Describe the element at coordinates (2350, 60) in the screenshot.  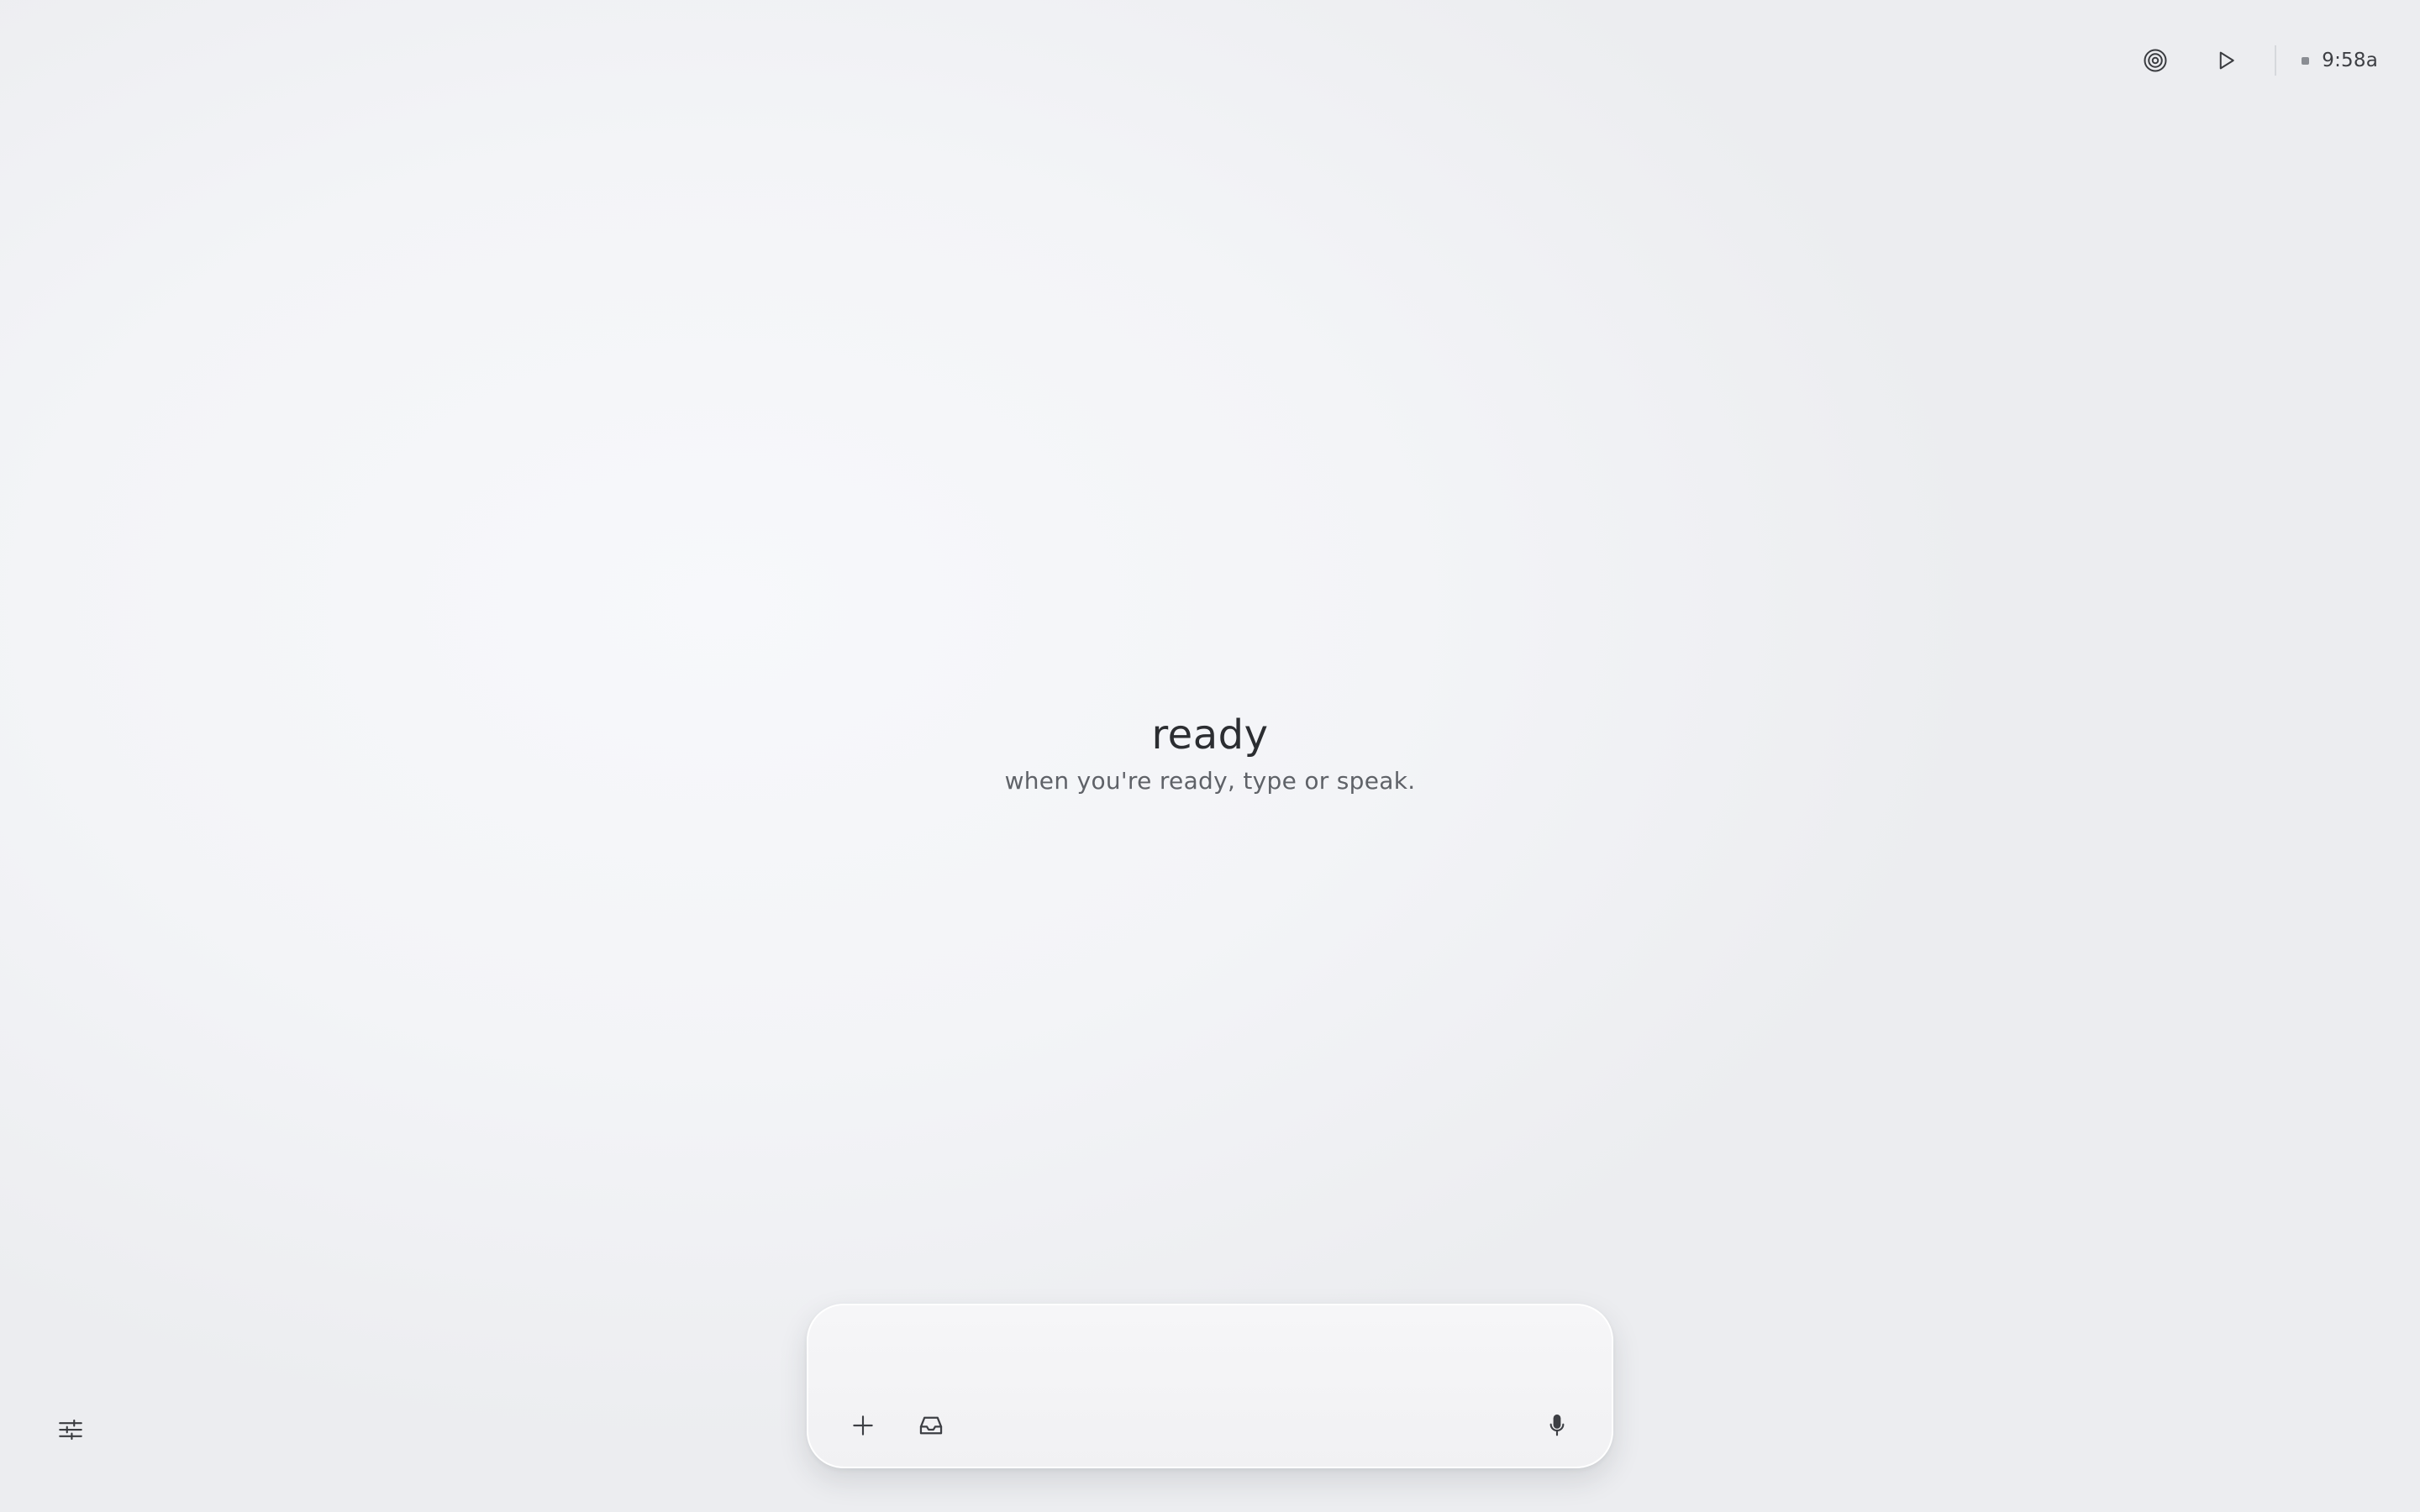
I see `clock-time: 9:58a` at that location.